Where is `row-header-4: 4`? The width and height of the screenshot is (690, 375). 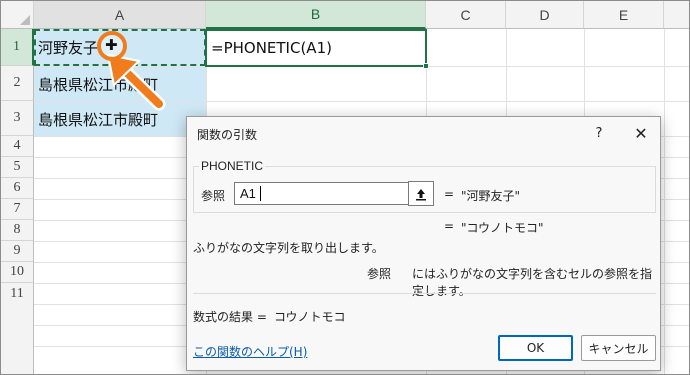 row-header-4: 4 is located at coordinates (17, 146).